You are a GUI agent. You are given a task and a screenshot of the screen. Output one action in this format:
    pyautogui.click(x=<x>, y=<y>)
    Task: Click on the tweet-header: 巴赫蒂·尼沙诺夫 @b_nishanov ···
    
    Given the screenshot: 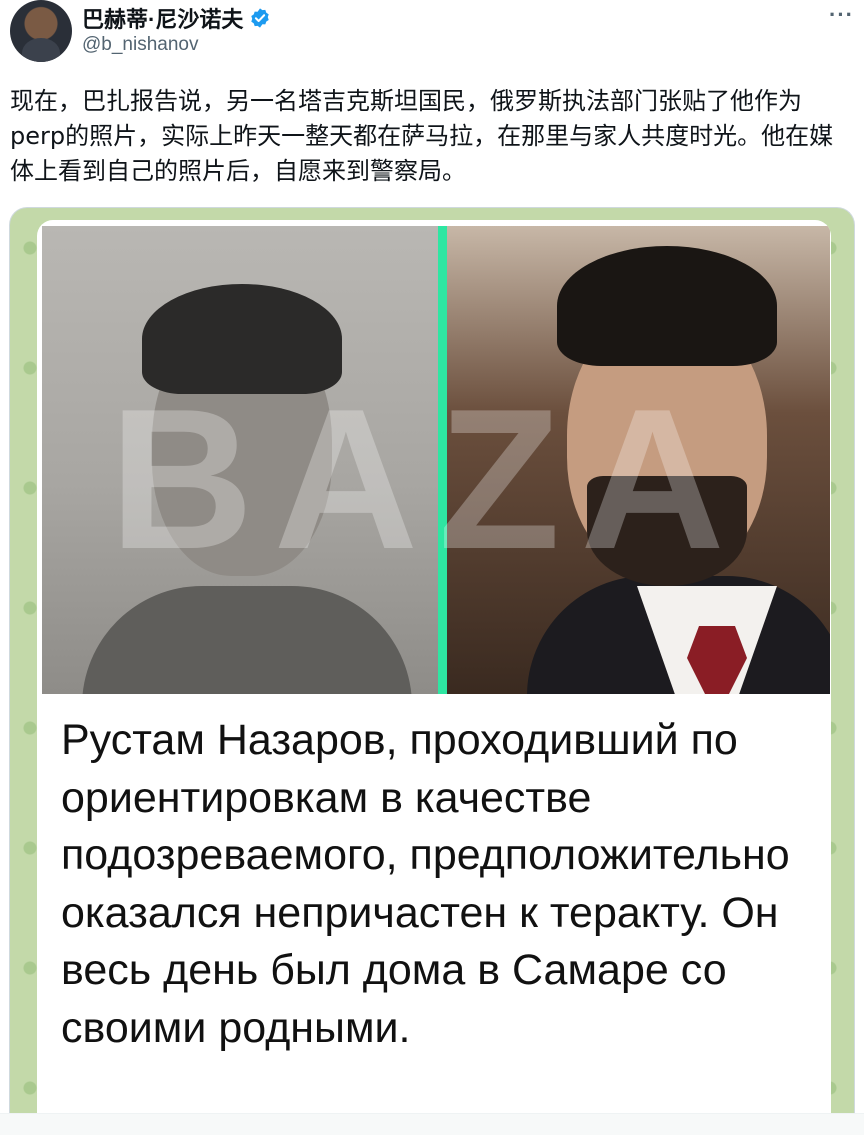 What is the action you would take?
    pyautogui.click(x=432, y=33)
    